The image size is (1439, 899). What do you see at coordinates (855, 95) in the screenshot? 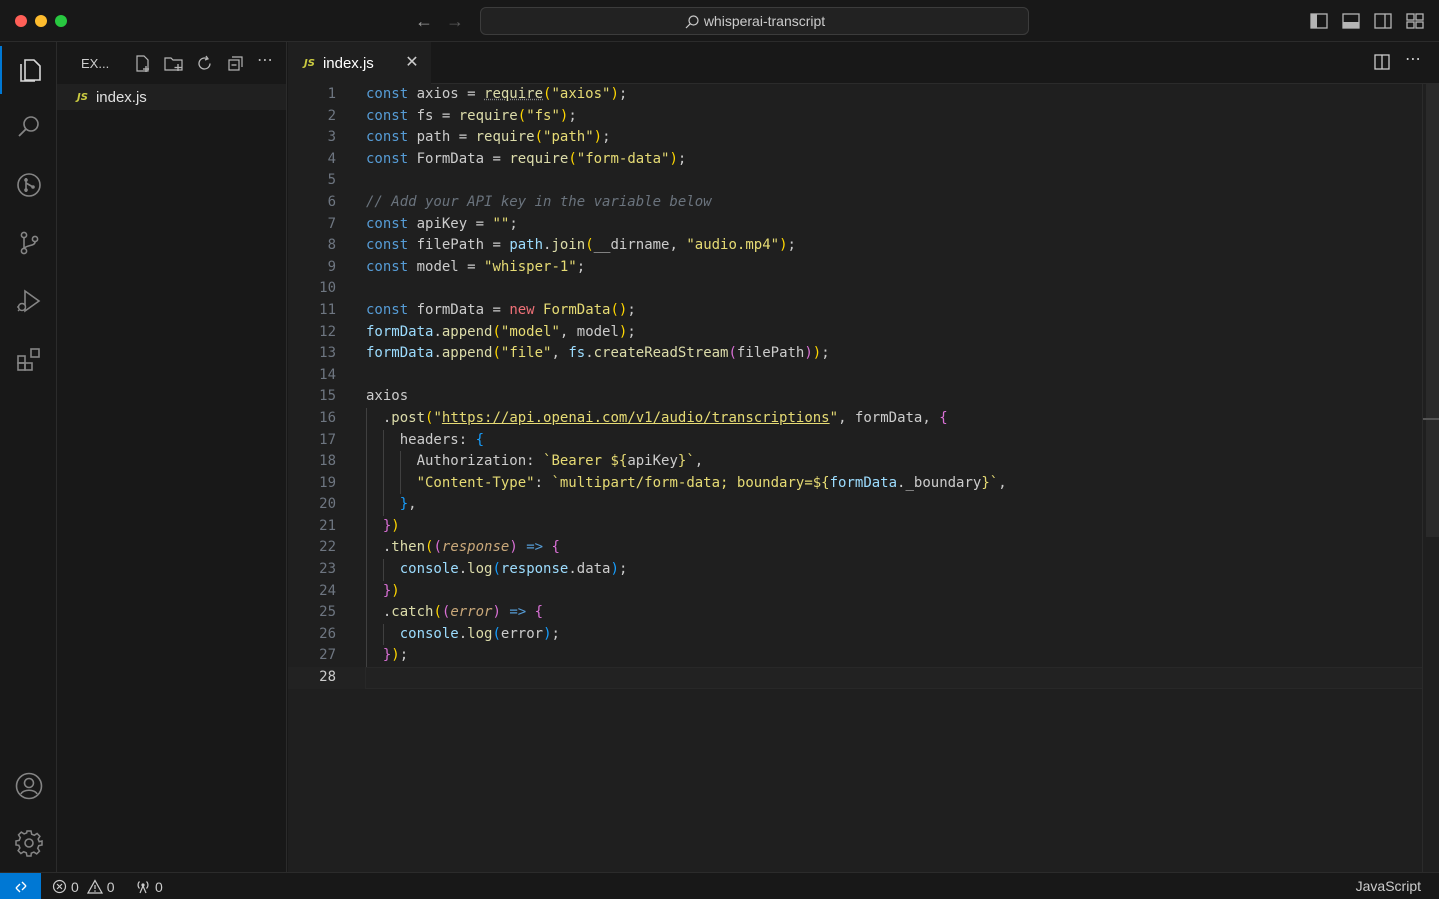
I see `code-line: 1 const axios = require("axios");` at bounding box center [855, 95].